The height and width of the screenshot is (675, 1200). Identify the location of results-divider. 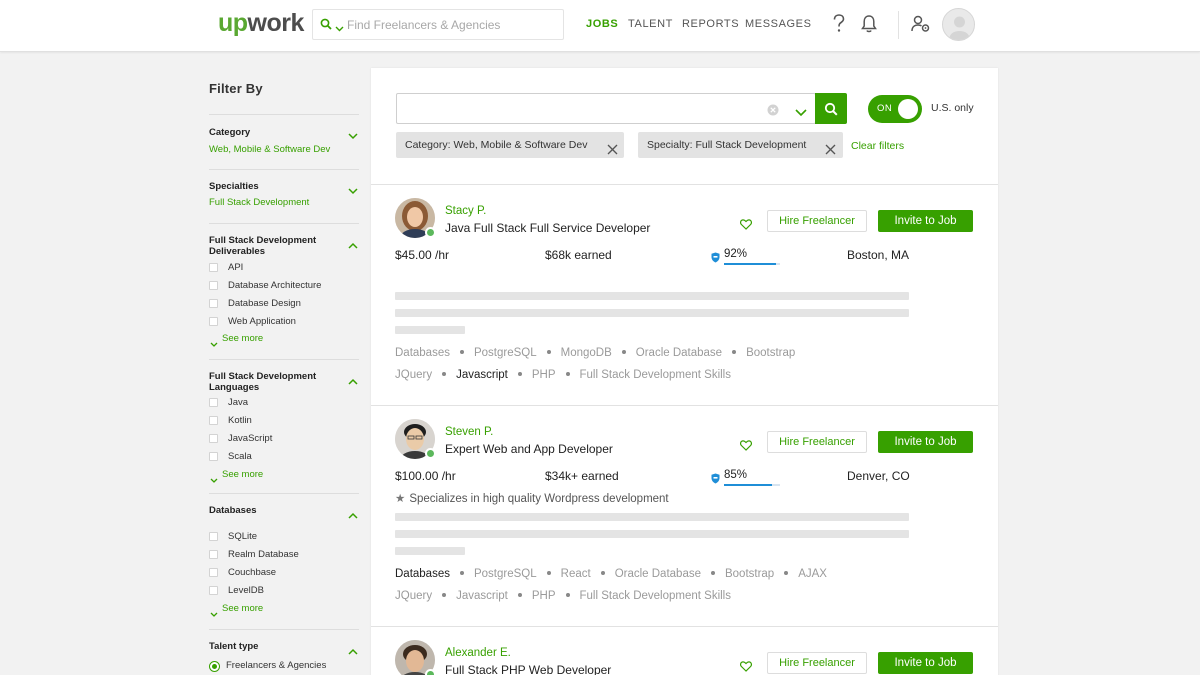
(684, 626).